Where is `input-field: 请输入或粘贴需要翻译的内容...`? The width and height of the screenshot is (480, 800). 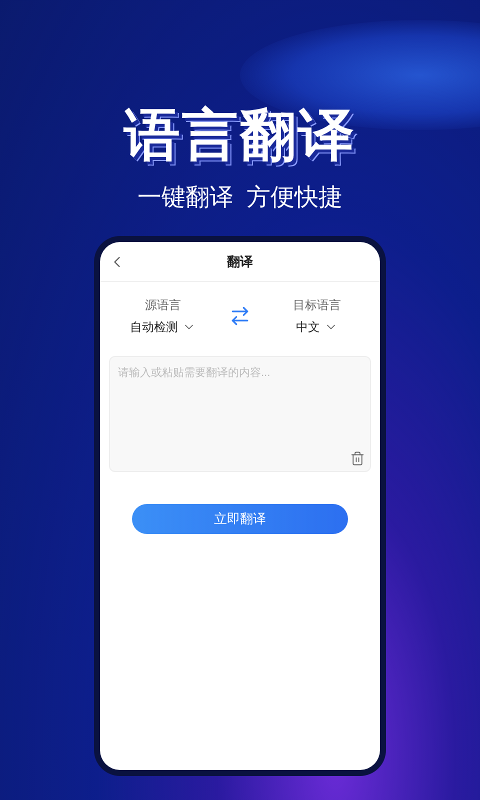
input-field: 请输入或粘贴需要翻译的内容... is located at coordinates (240, 414).